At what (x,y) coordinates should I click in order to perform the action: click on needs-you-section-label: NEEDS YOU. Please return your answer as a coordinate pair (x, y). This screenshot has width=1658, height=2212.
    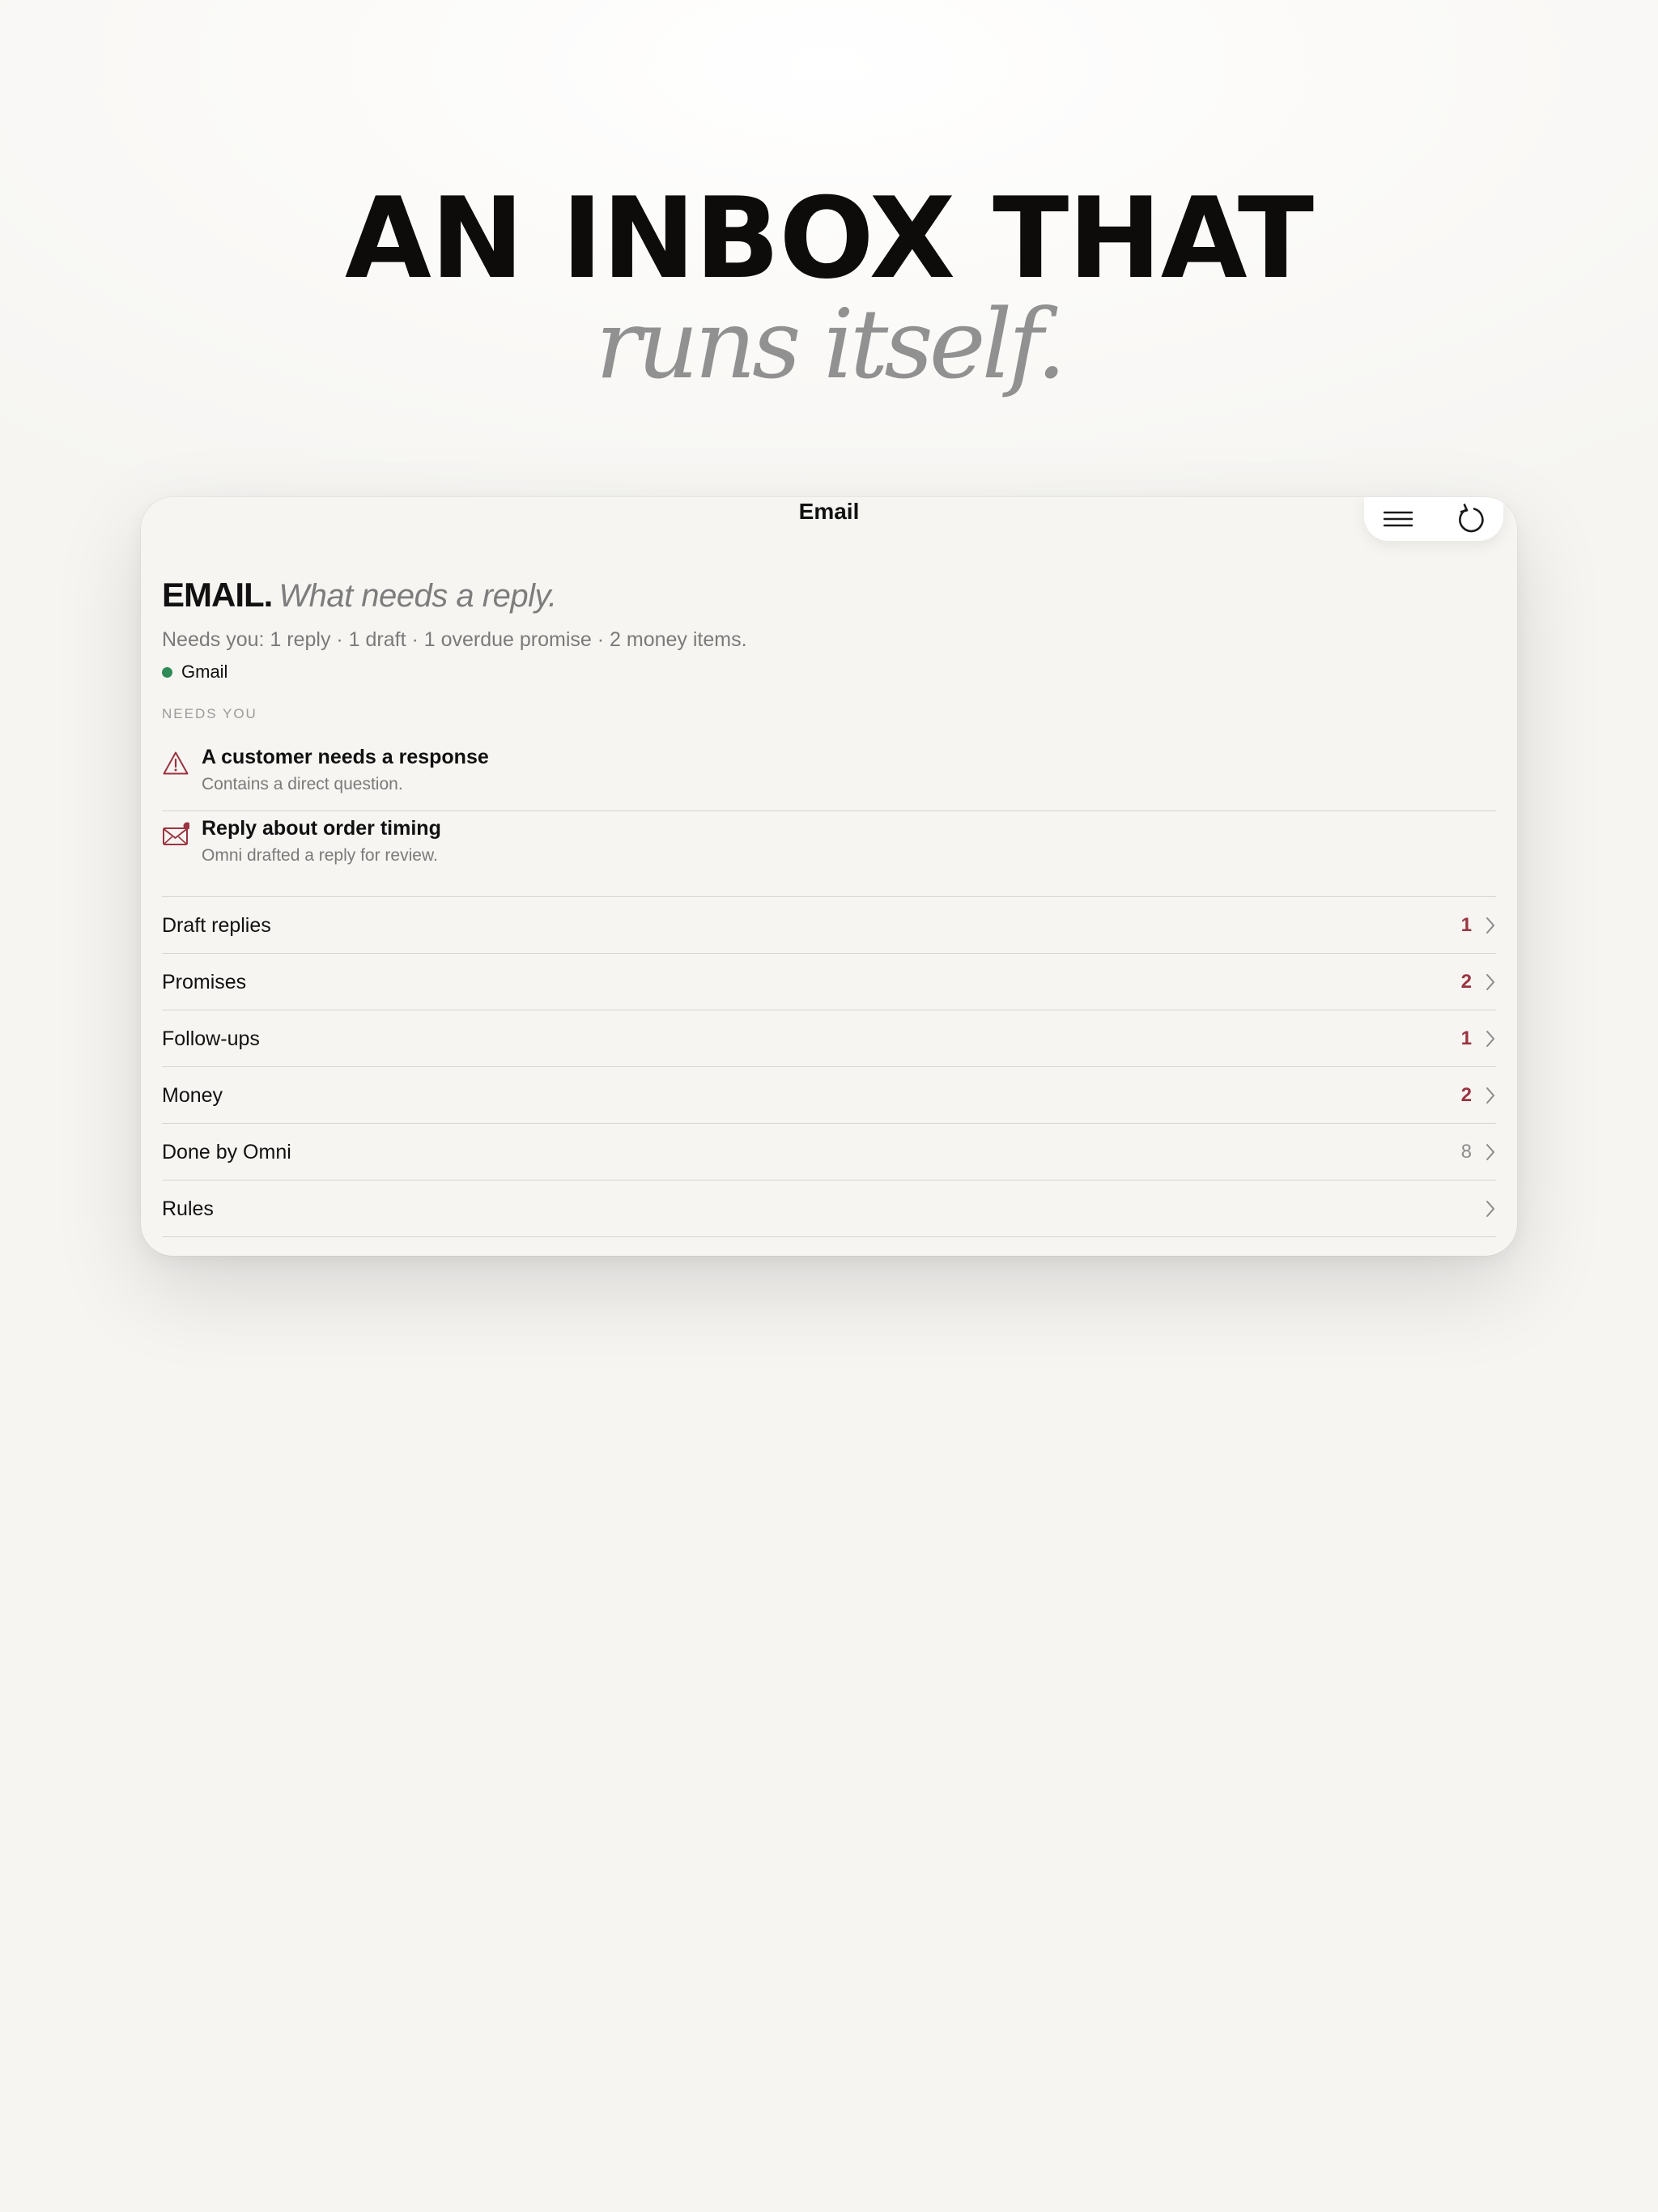
    Looking at the image, I should click on (209, 714).